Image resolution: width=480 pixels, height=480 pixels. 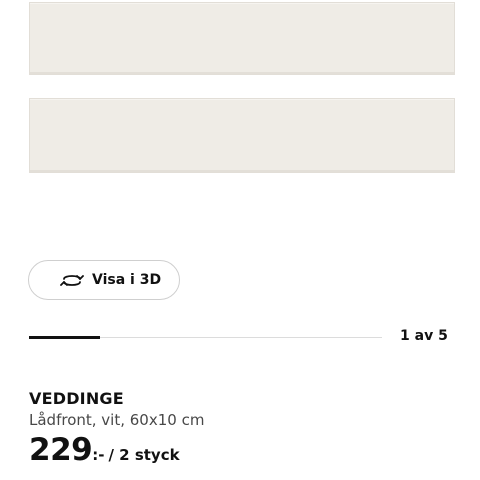 I want to click on product-description: Lådfront, vit, 60x10 cm, so click(x=117, y=420).